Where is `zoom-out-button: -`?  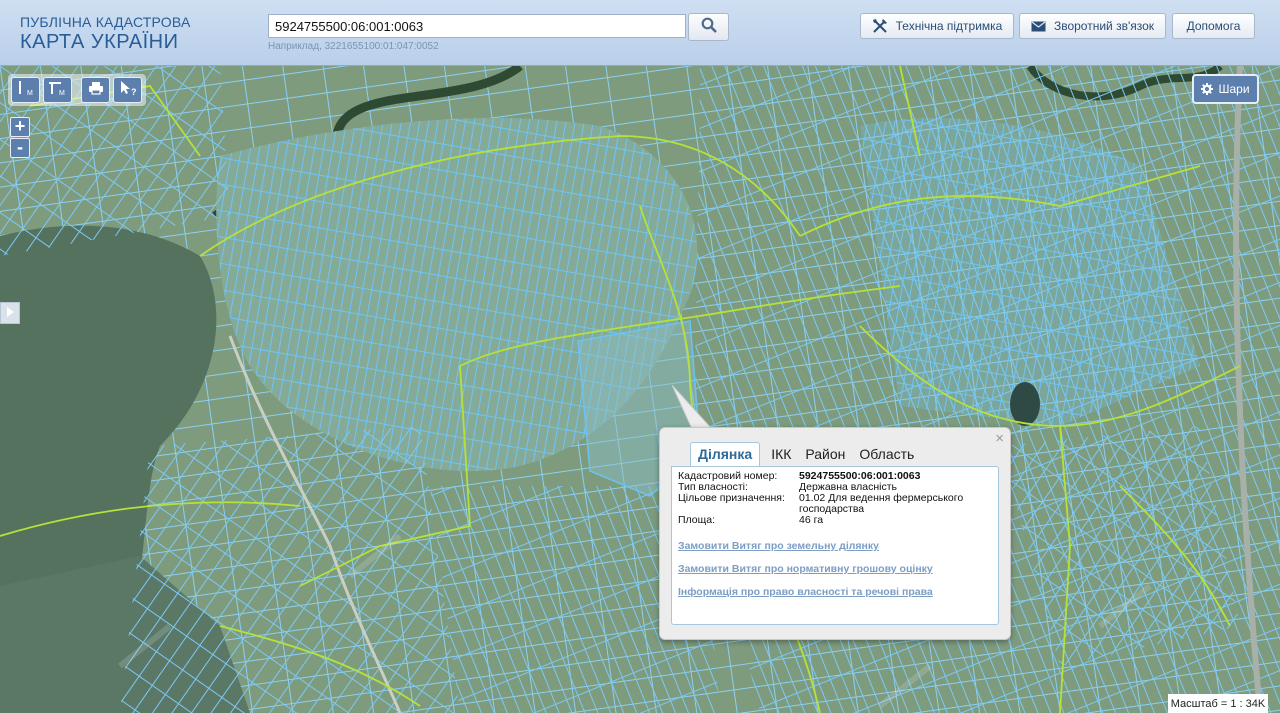 zoom-out-button: - is located at coordinates (20, 148).